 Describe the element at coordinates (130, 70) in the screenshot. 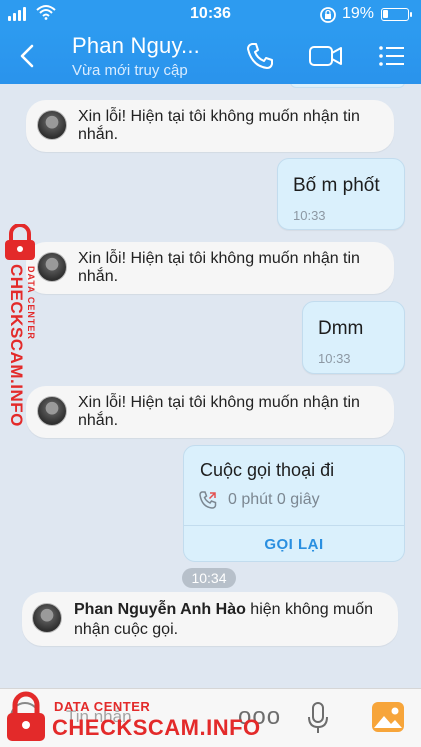

I see `contact-status: Vừa mới truy cập` at that location.